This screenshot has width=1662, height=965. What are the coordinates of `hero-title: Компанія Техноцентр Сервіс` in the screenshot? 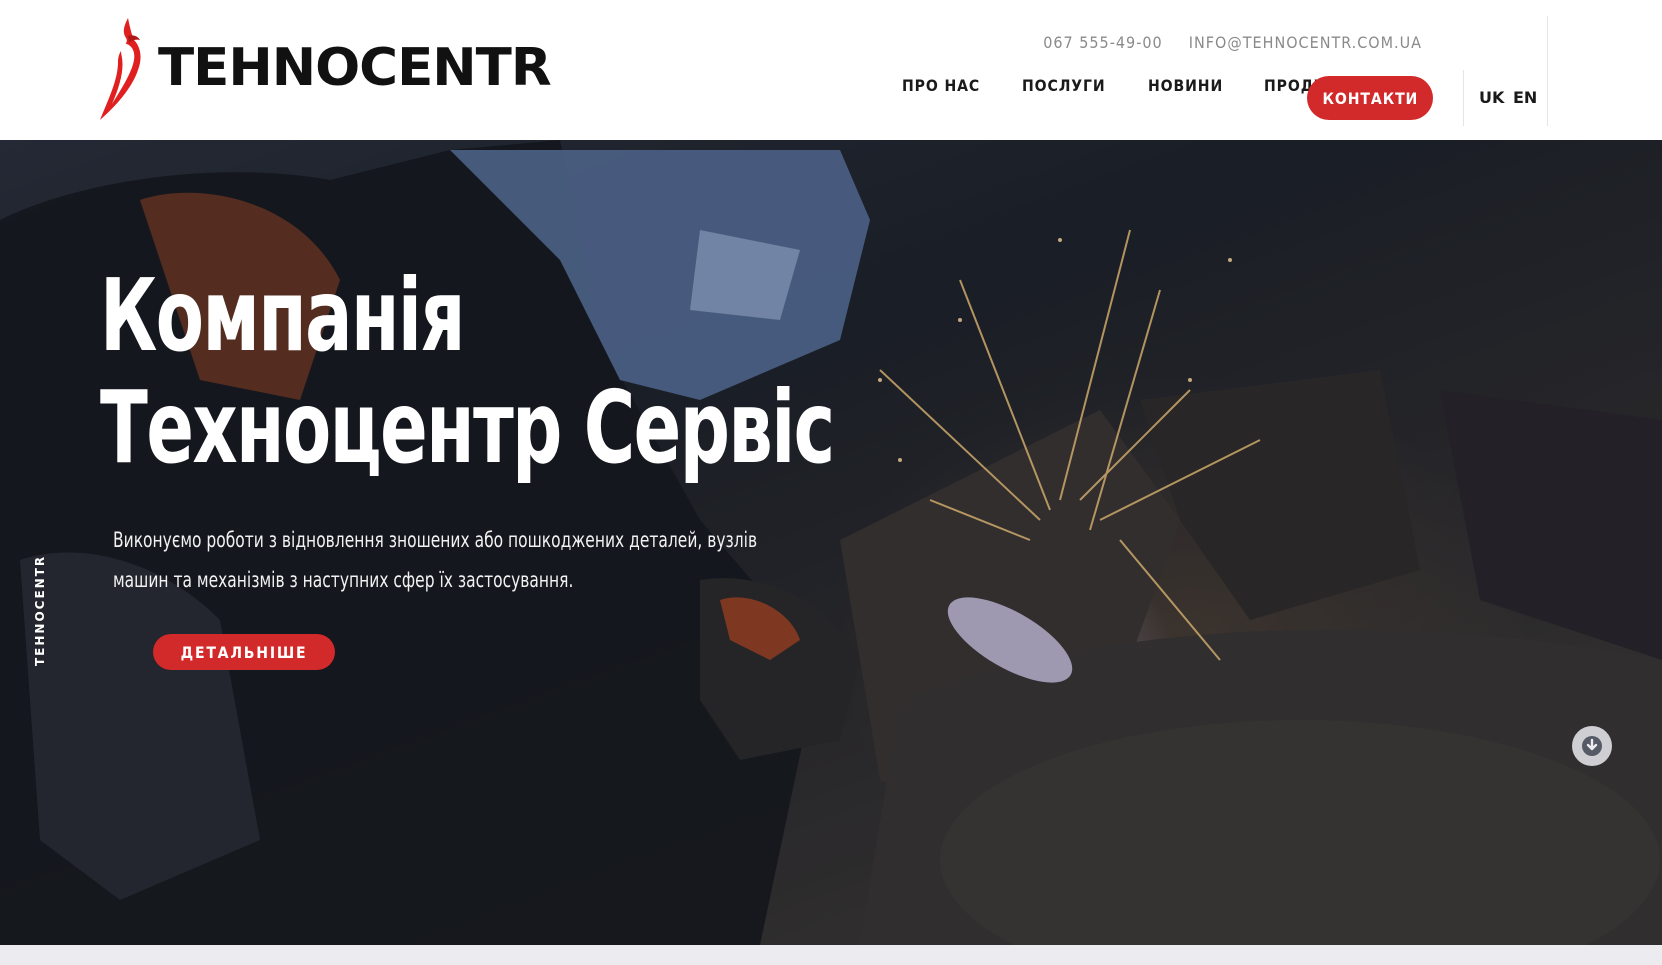 It's located at (467, 371).